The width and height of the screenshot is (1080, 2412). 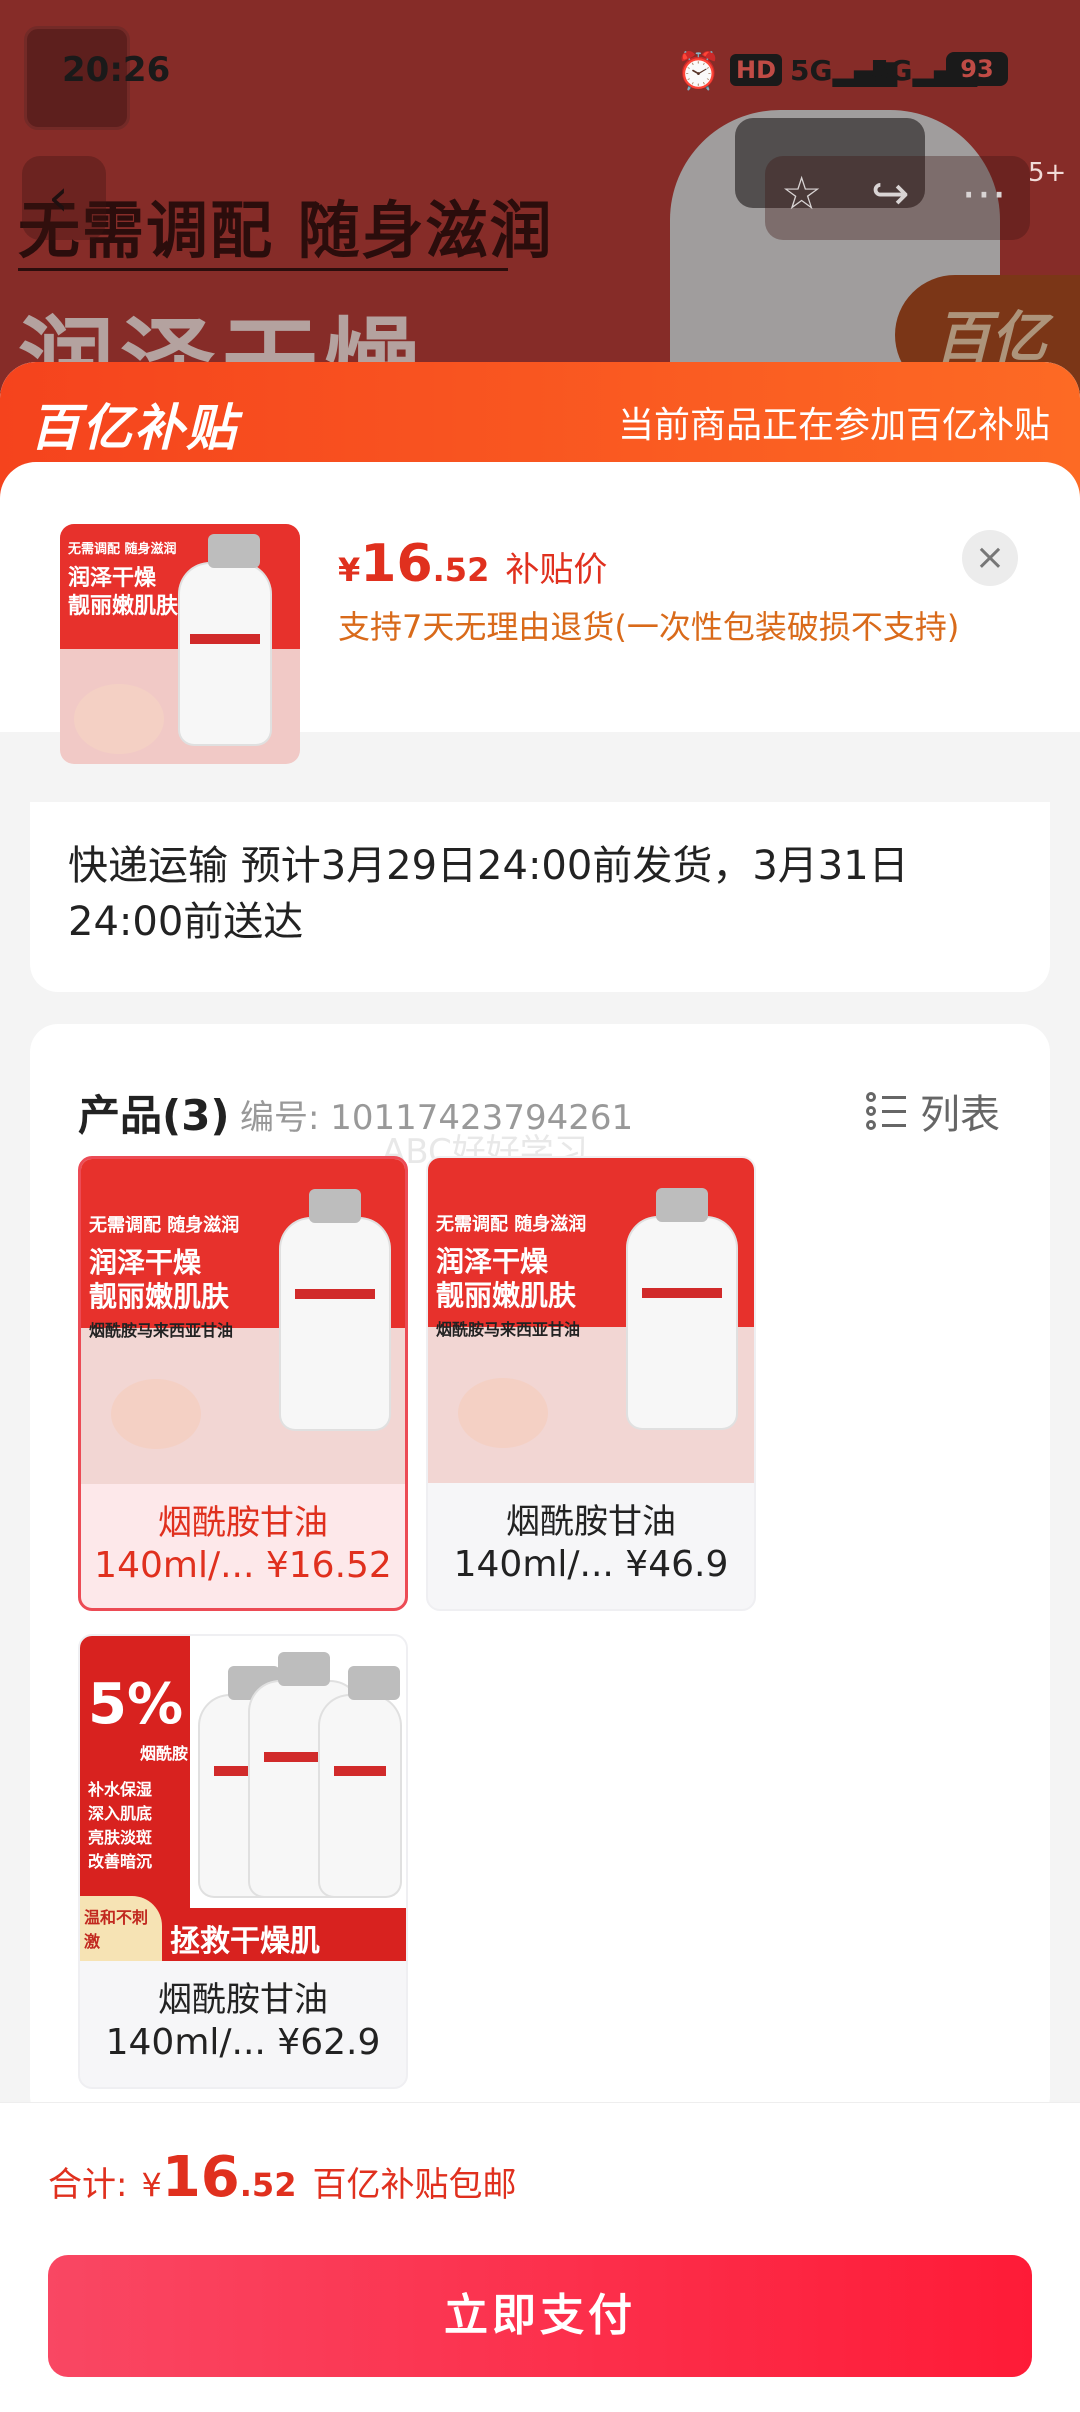 What do you see at coordinates (121, 1928) in the screenshot?
I see `sku-art-mild-badge: 温和不刺激` at bounding box center [121, 1928].